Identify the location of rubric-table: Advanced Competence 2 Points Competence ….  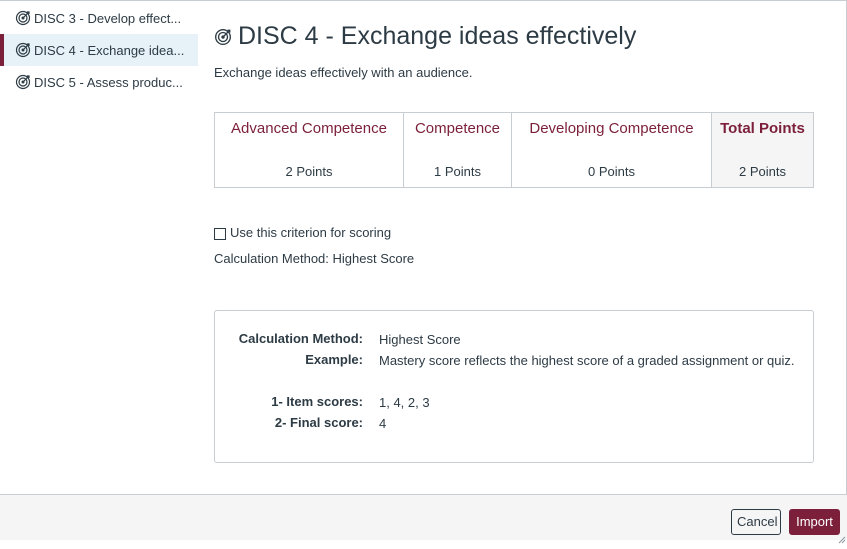
(514, 150).